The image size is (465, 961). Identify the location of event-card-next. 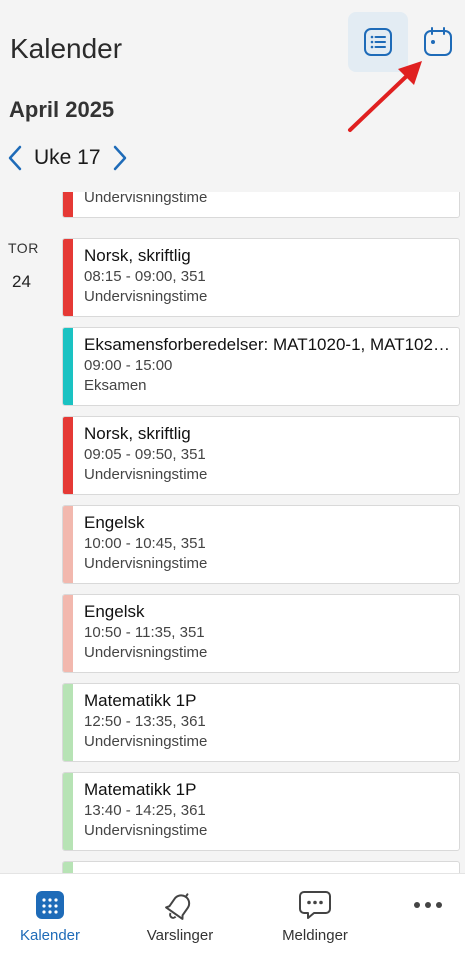
(261, 867).